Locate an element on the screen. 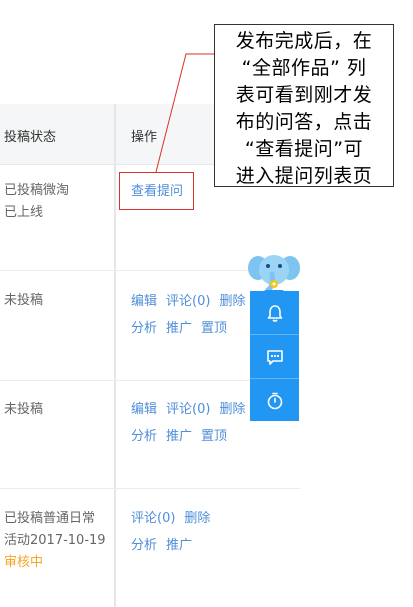 This screenshot has height=607, width=413. row-3-ops: 编辑 评论(0) 删除 分析 推广 置顶 is located at coordinates (192, 423).